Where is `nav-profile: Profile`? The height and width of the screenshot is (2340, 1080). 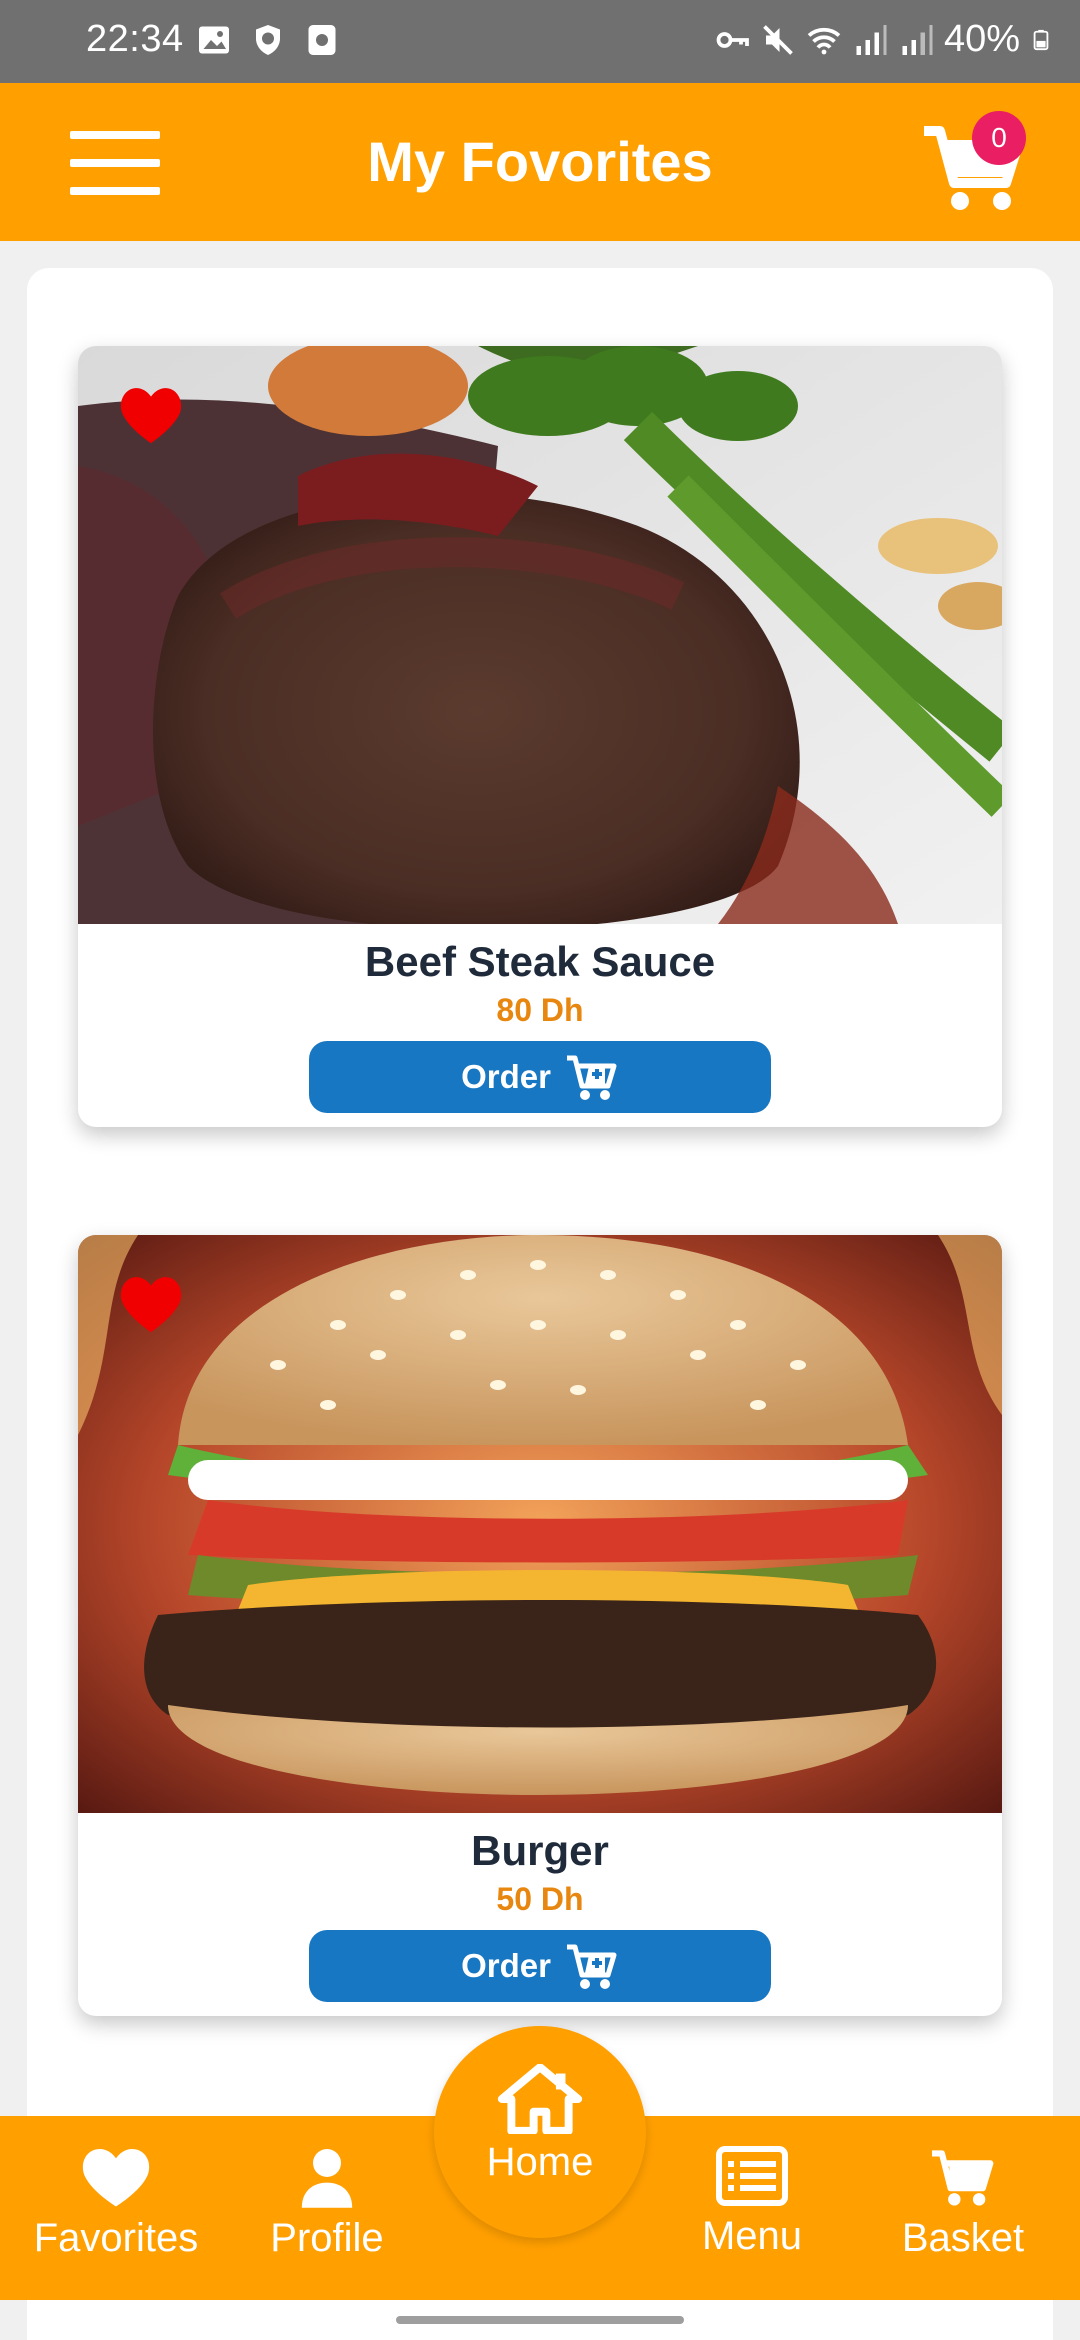
nav-profile: Profile is located at coordinates (327, 2203).